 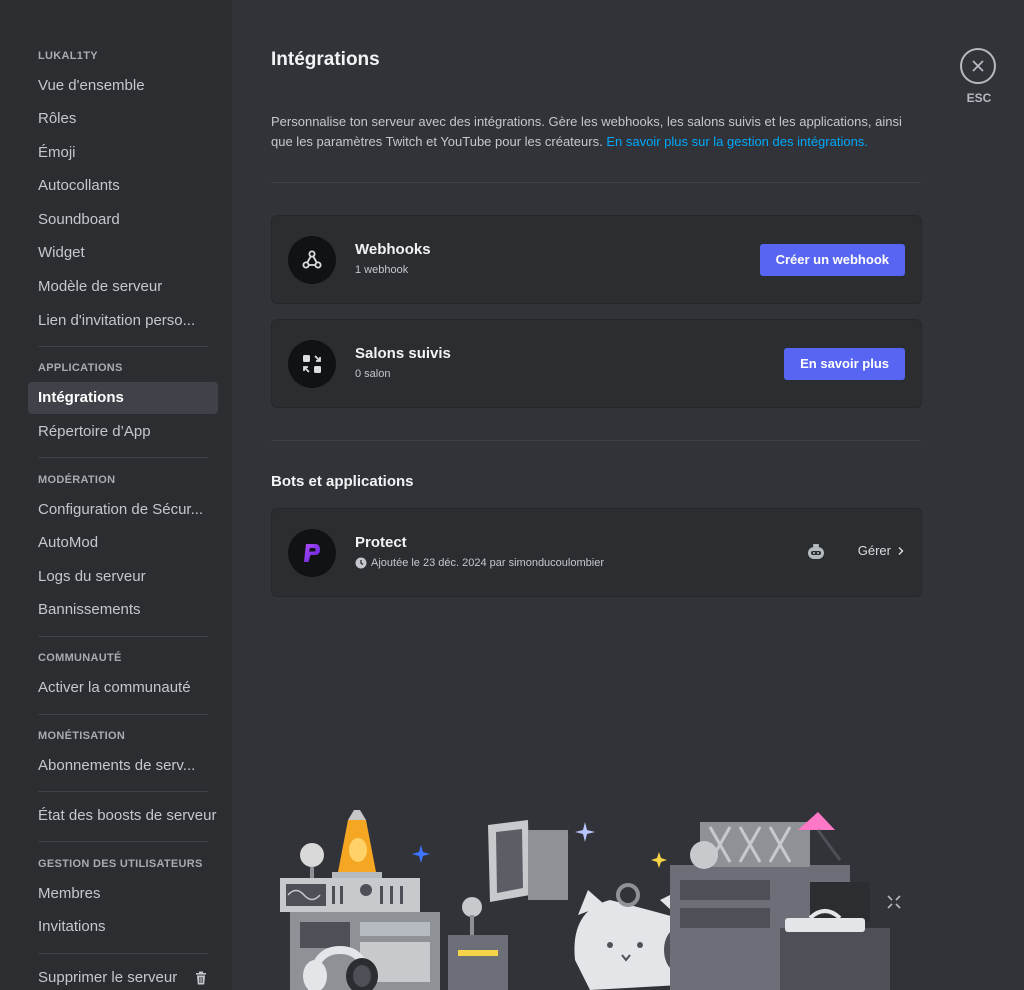 I want to click on manage-label: Gérer, so click(x=874, y=550).